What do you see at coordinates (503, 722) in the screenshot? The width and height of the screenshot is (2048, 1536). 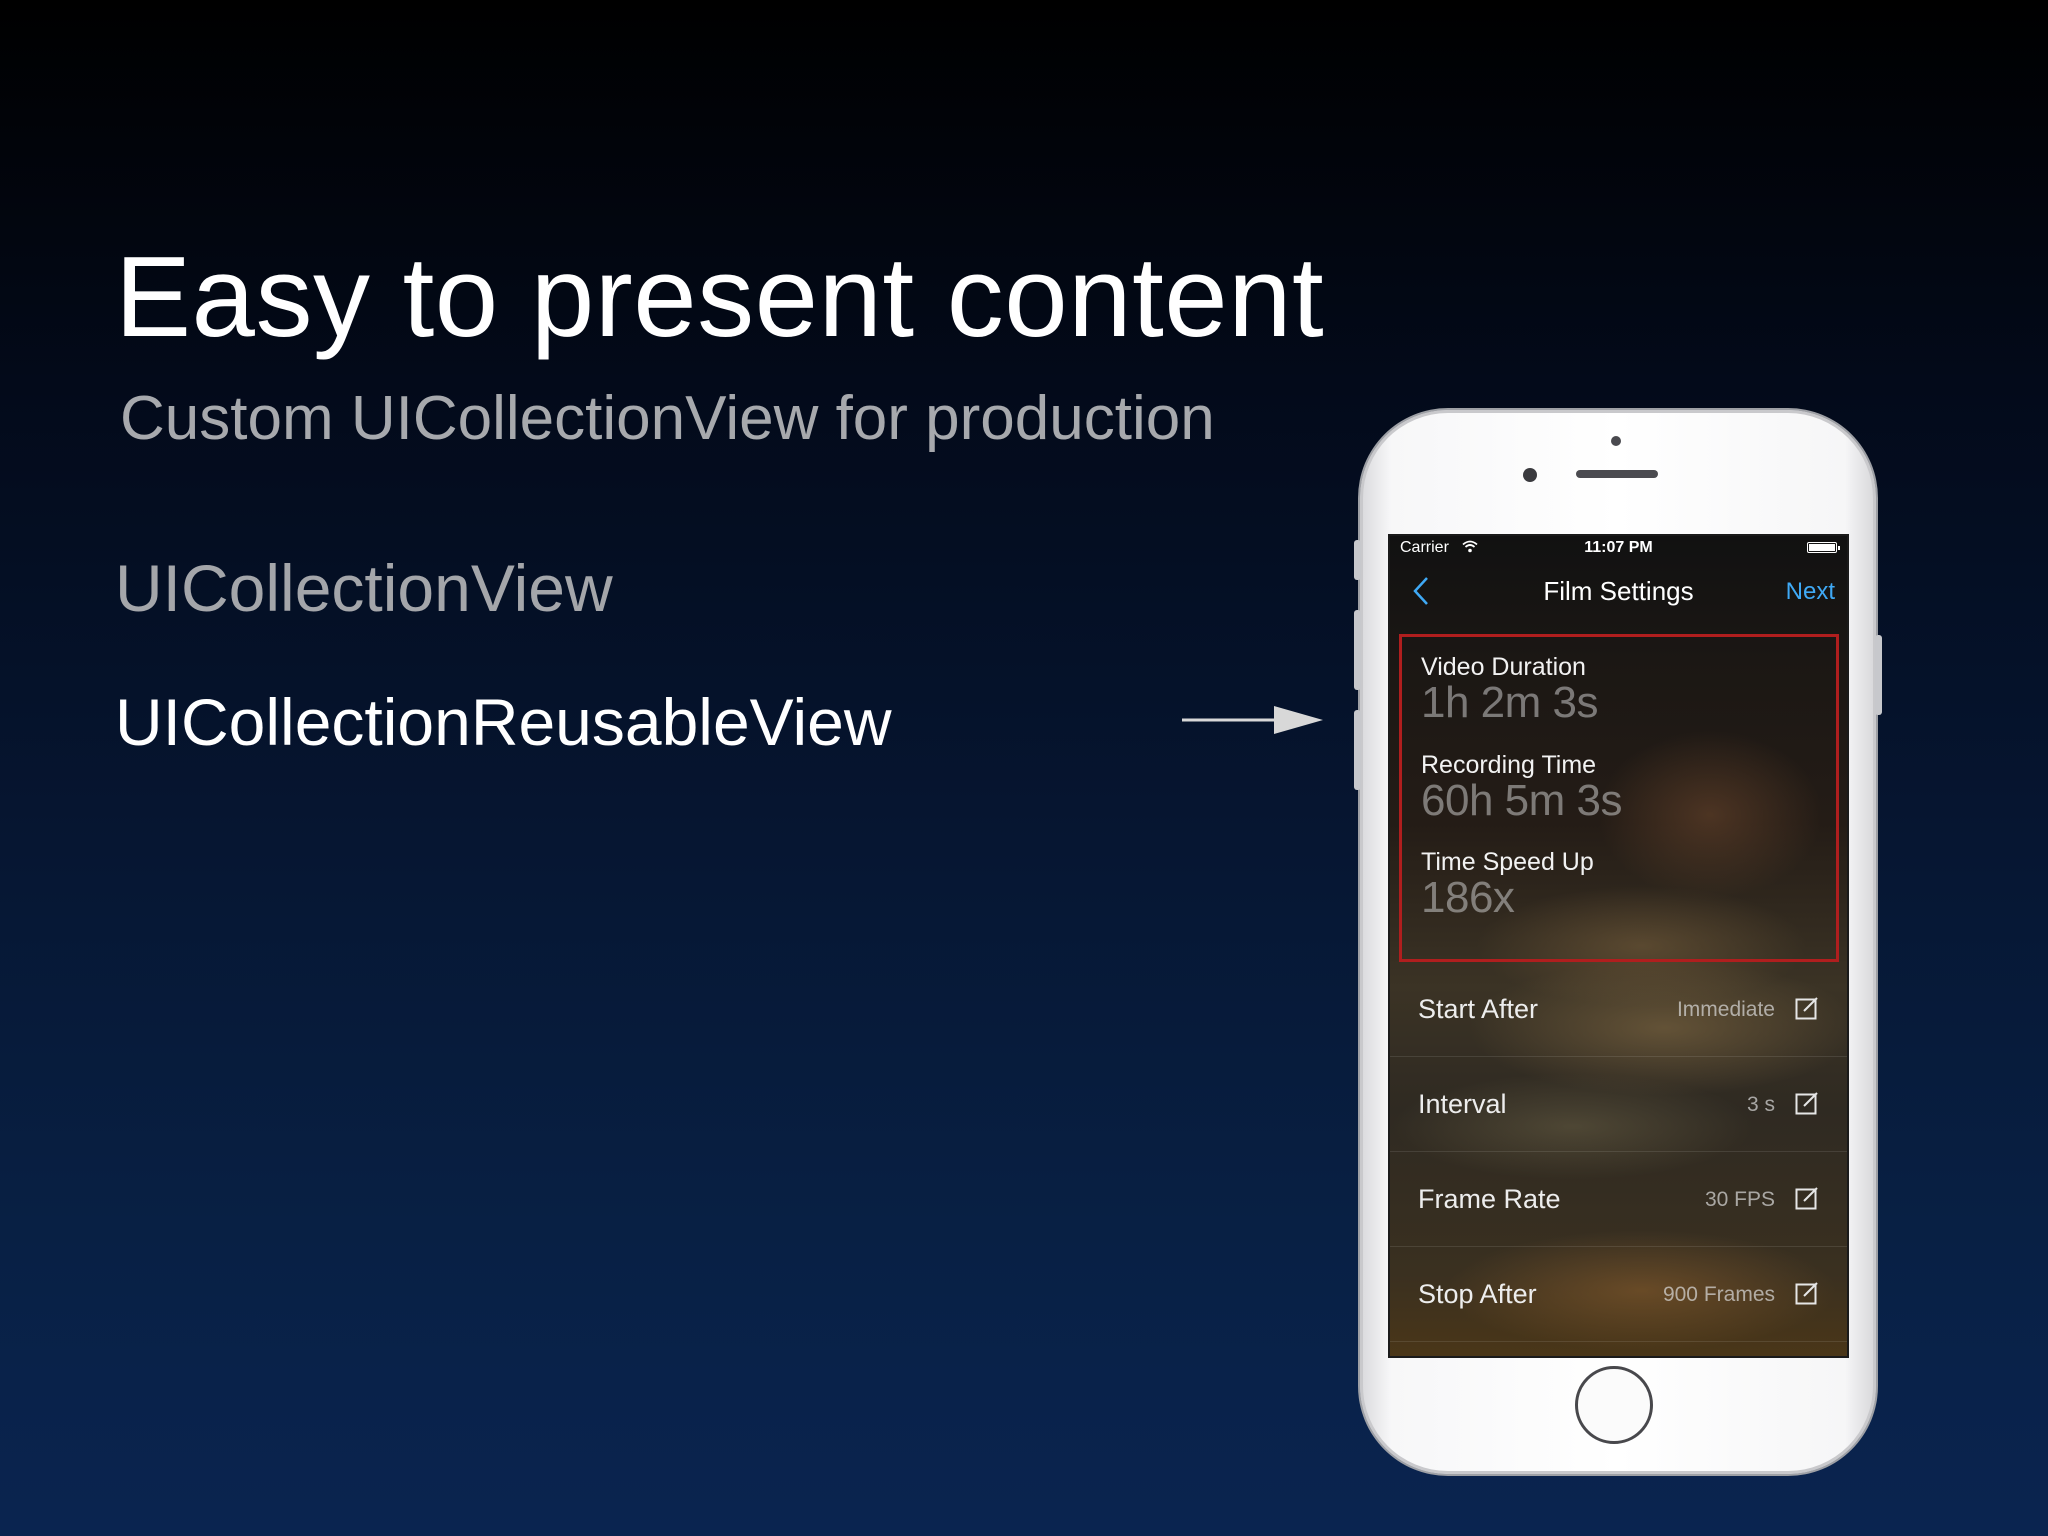 I see `bullet-uicollectionreusableview: UICollectionReusableView` at bounding box center [503, 722].